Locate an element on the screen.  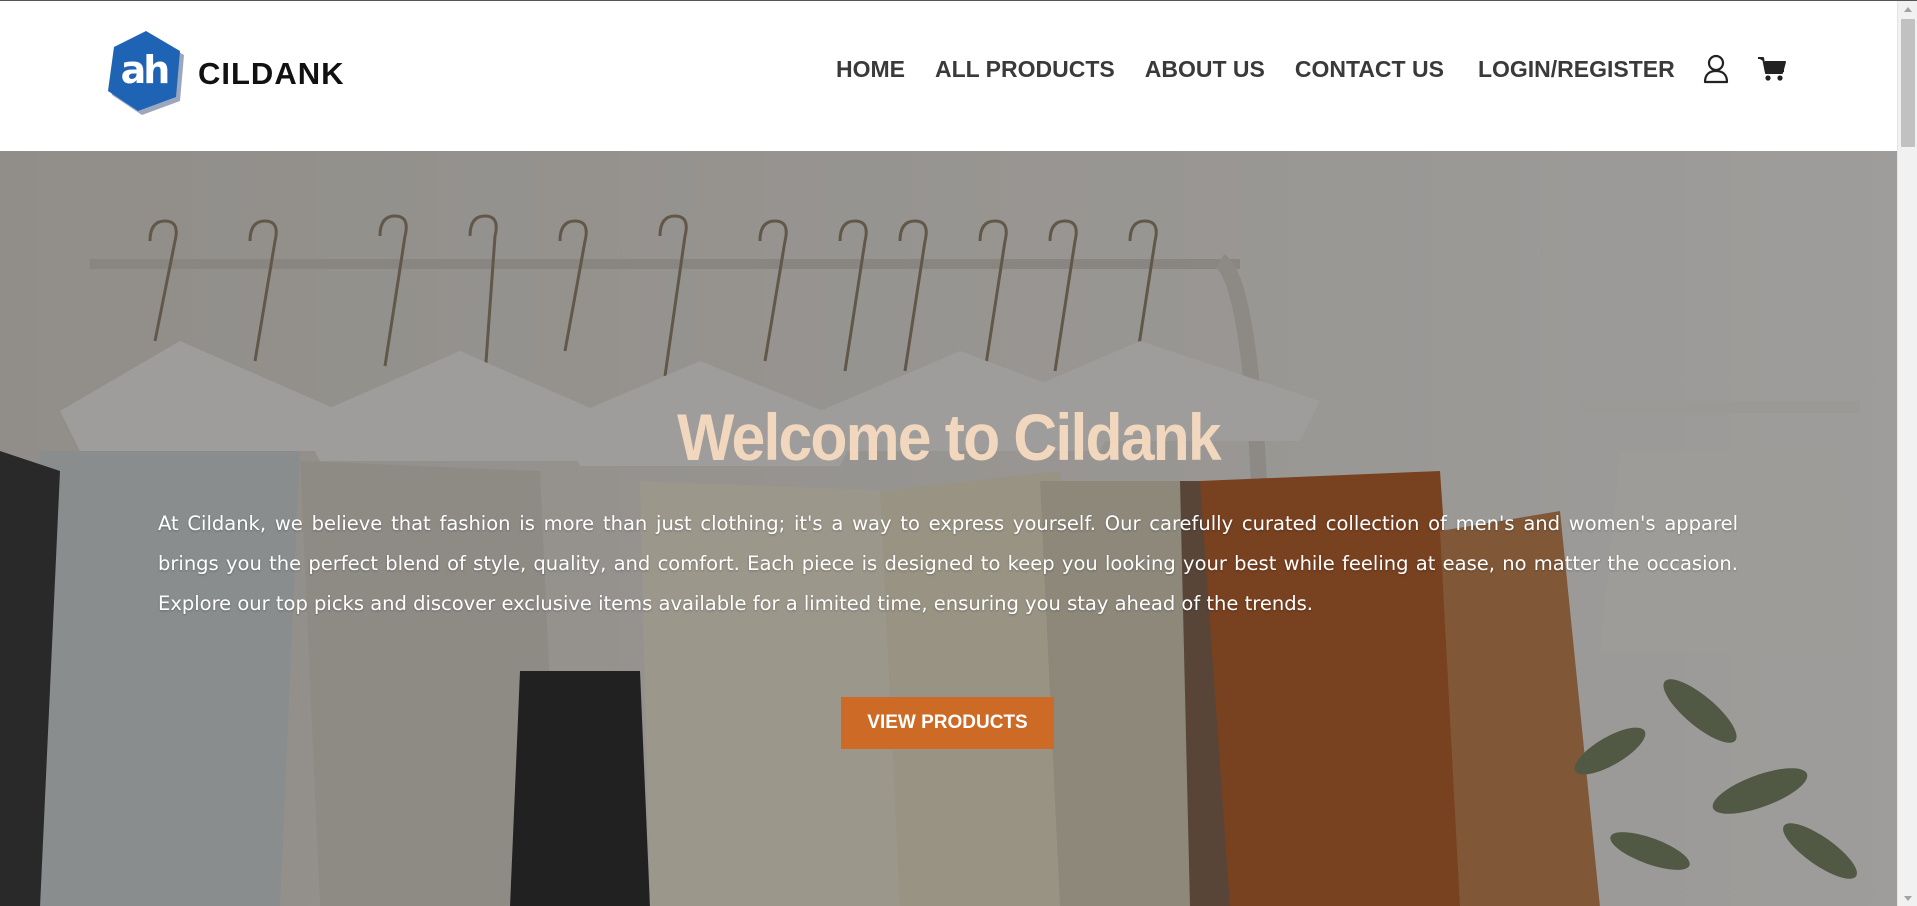
nav-login-register: LOGIN/REGISTER is located at coordinates (1576, 69).